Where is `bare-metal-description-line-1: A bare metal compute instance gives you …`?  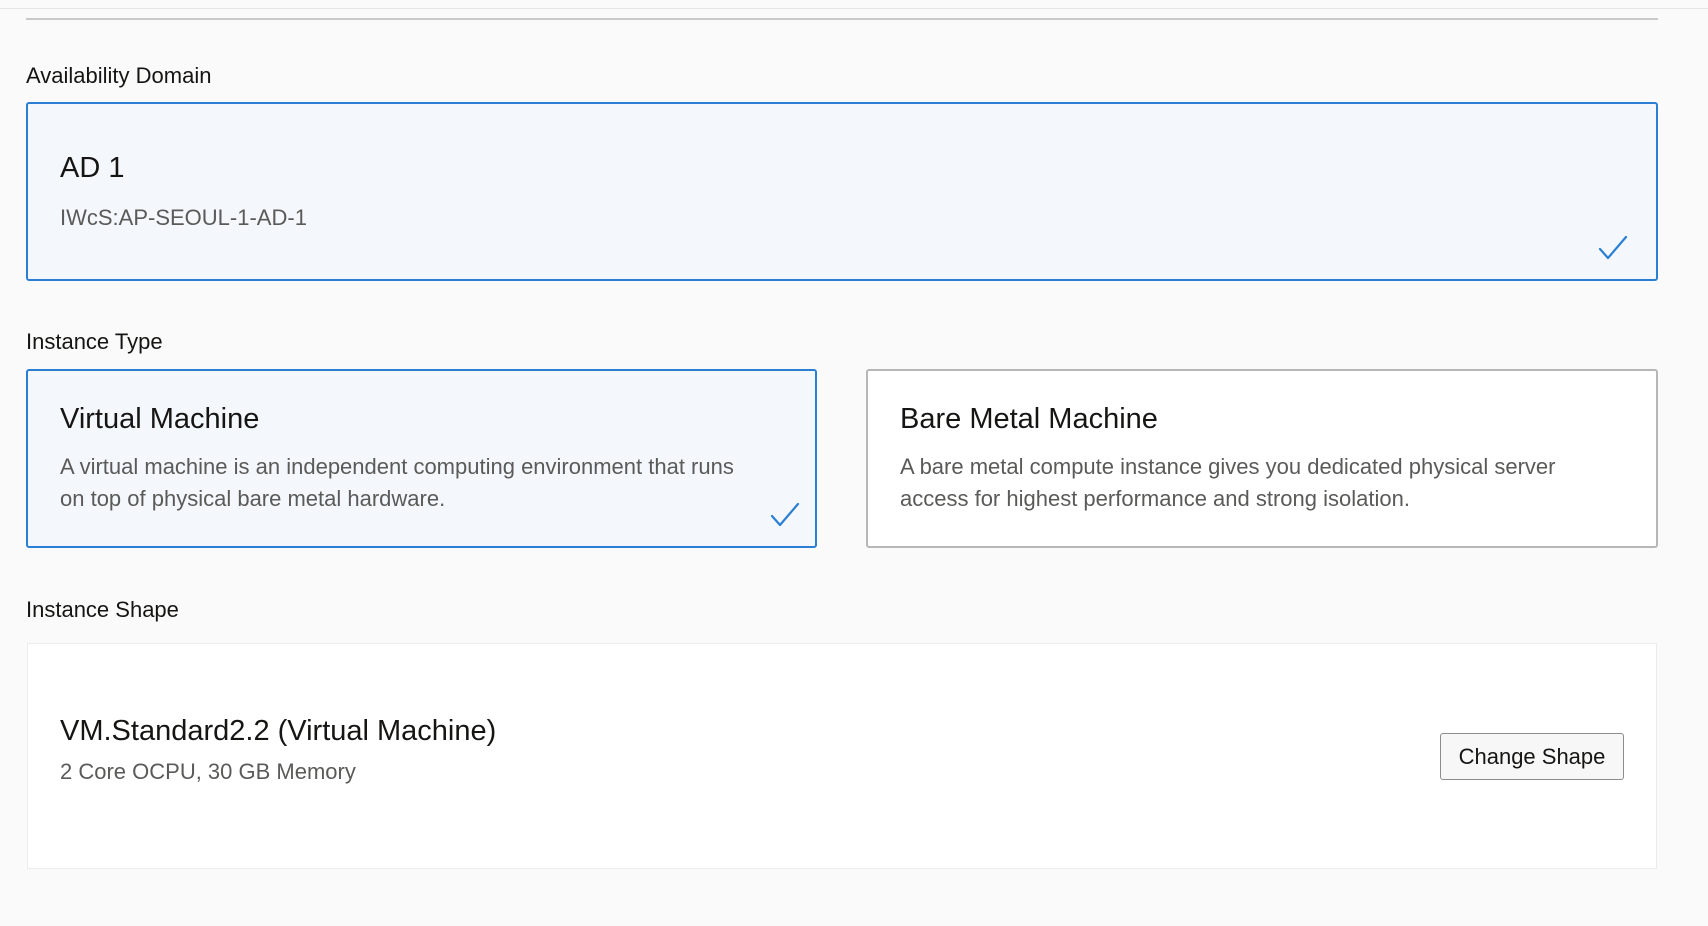
bare-metal-description-line-1: A bare metal compute instance gives you … is located at coordinates (1228, 466).